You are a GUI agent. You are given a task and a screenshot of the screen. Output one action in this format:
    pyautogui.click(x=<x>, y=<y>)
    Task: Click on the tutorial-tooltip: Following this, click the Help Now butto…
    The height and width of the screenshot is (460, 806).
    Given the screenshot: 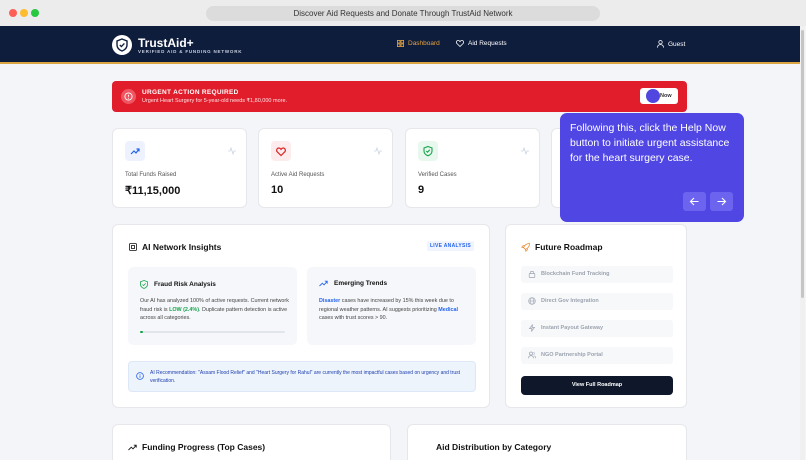 What is the action you would take?
    pyautogui.click(x=652, y=167)
    